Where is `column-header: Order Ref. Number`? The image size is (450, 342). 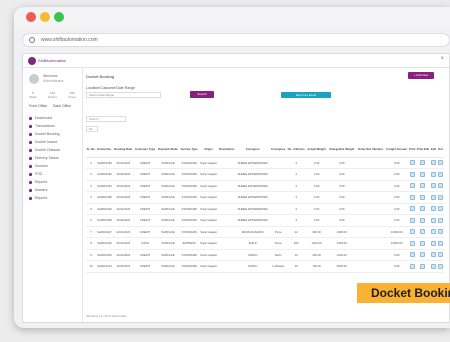
column-header: Order Ref. Number is located at coordinates (370, 150).